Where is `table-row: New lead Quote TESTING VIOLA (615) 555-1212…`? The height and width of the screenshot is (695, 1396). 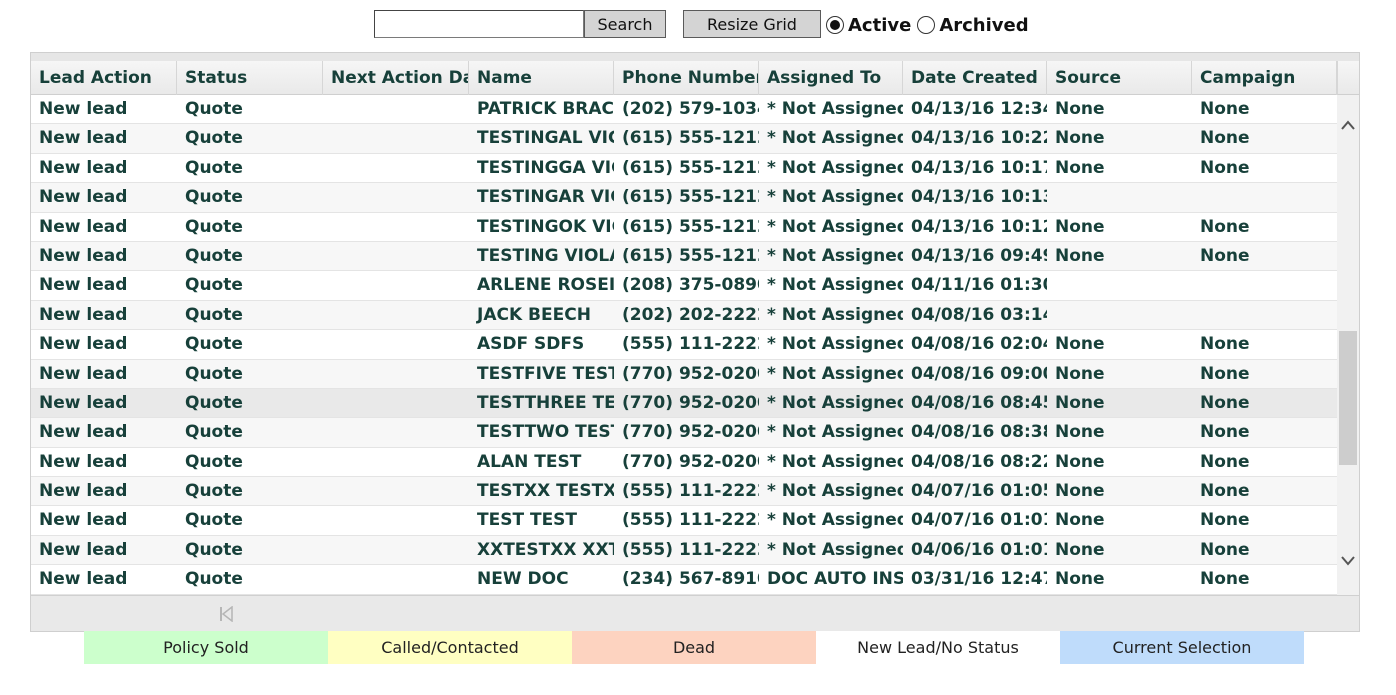 table-row: New lead Quote TESTING VIOLA (615) 555-1212… is located at coordinates (684, 256).